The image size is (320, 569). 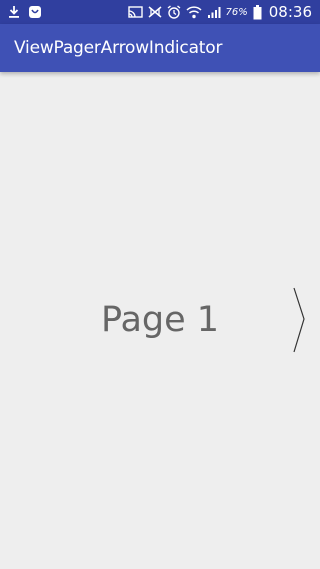 What do you see at coordinates (290, 12) in the screenshot?
I see `status-clock: 08:36` at bounding box center [290, 12].